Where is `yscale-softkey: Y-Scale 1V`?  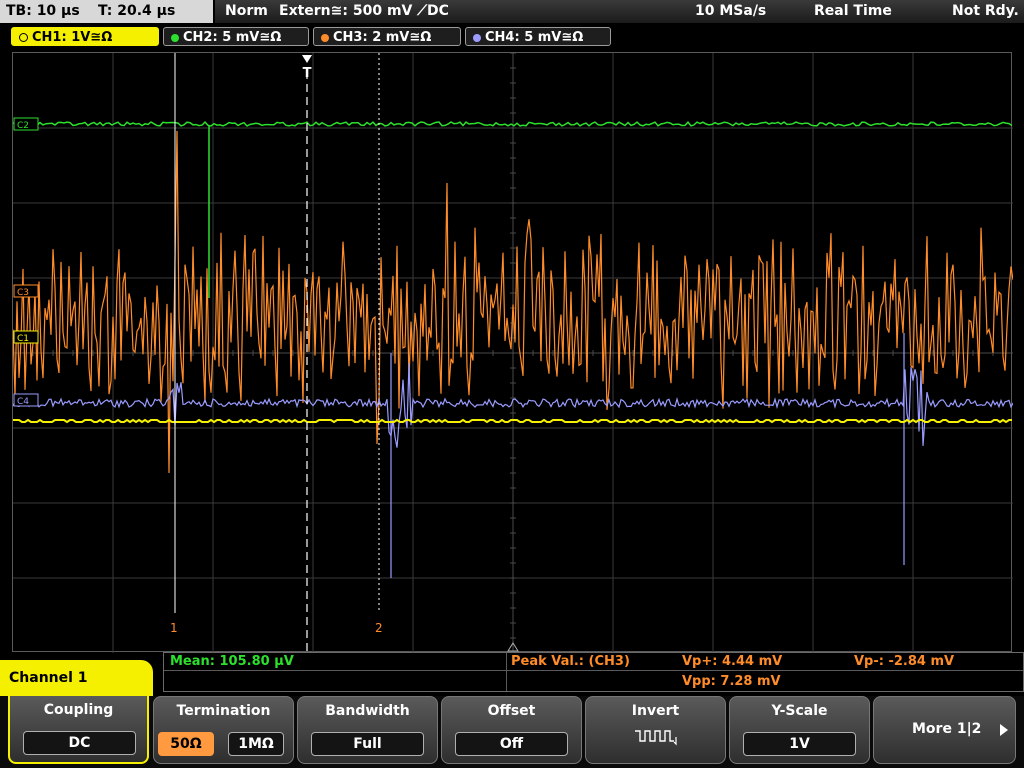
yscale-softkey: Y-Scale 1V is located at coordinates (799, 730).